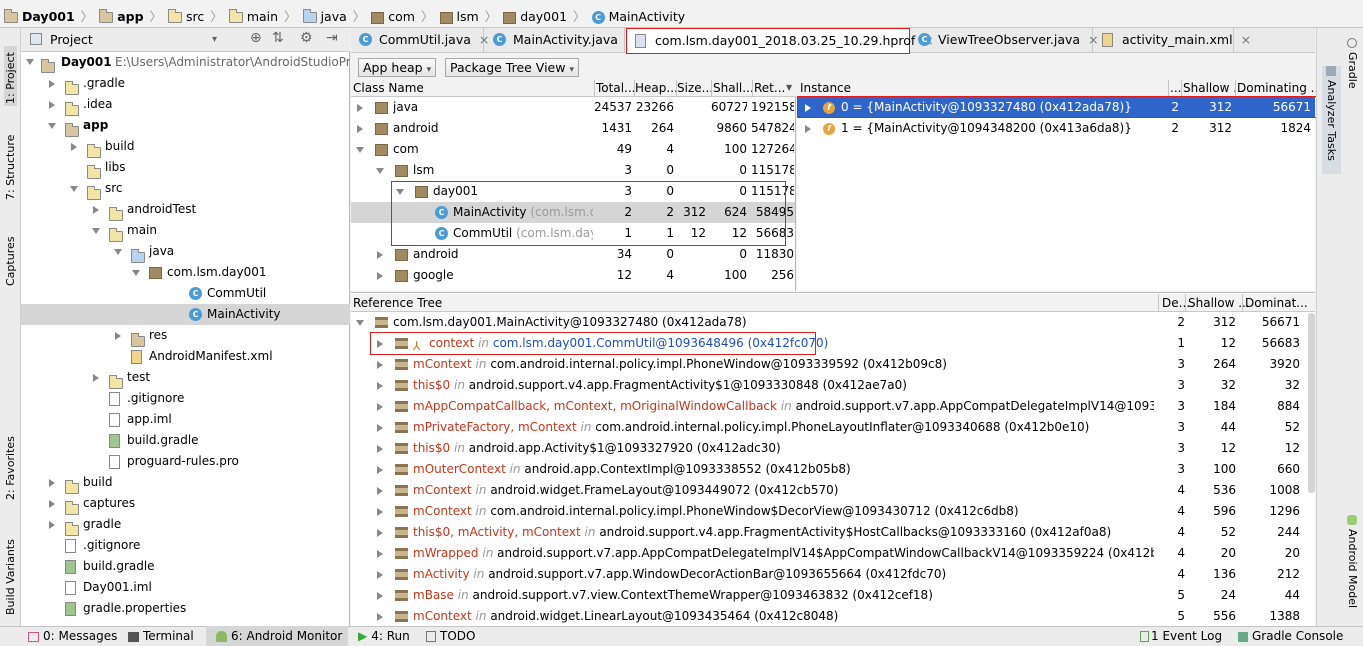 The image size is (1363, 646). Describe the element at coordinates (185, 105) in the screenshot. I see `tree-idea-dir: .idea` at that location.